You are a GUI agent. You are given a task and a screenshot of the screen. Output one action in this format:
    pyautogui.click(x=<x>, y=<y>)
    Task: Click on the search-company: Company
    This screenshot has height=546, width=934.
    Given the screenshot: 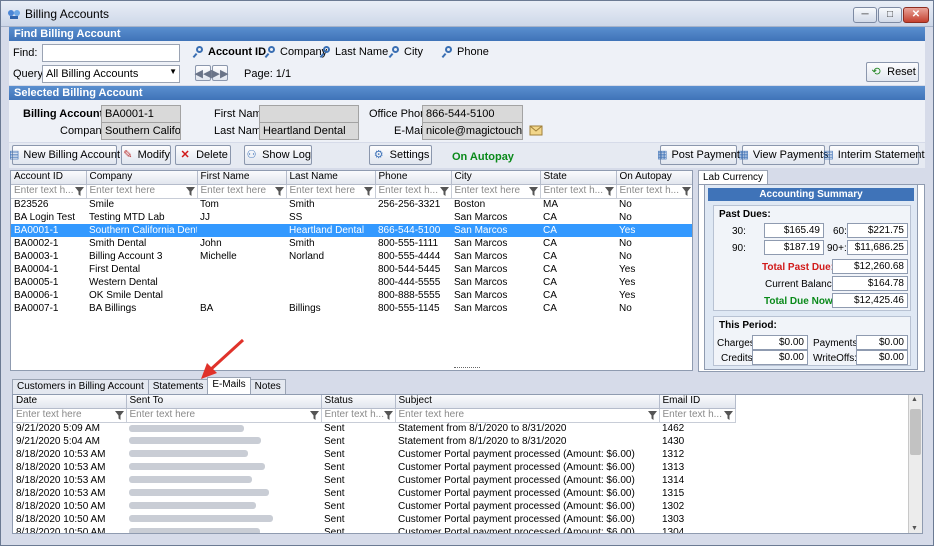 What is the action you would take?
    pyautogui.click(x=296, y=52)
    